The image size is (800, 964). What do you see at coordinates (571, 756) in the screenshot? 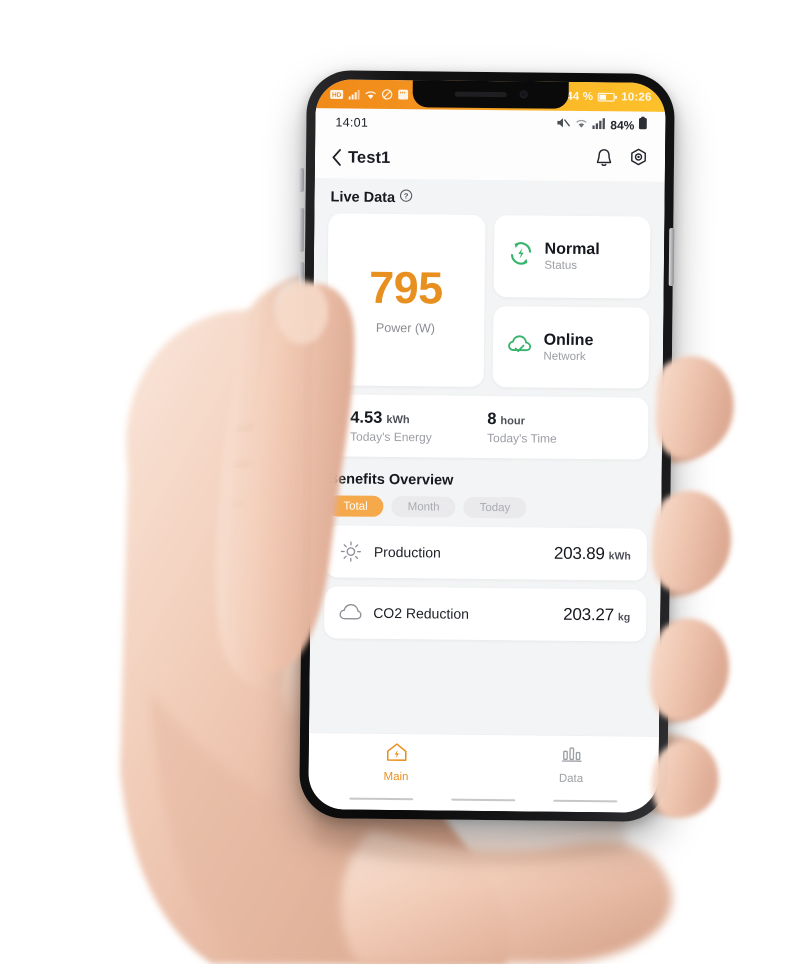
I see `bar-chart-icon` at bounding box center [571, 756].